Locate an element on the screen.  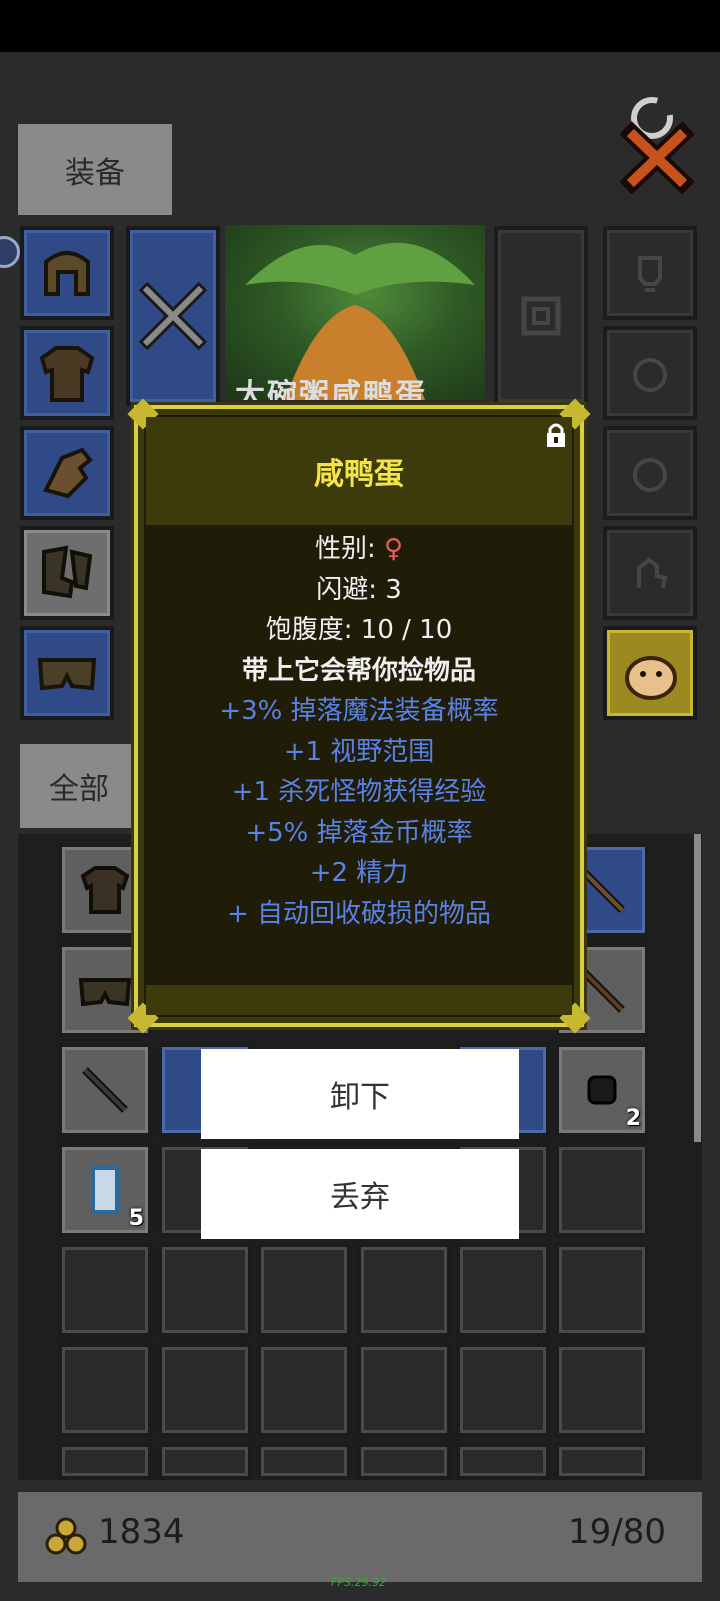
artifact-icon is located at coordinates (541, 316).